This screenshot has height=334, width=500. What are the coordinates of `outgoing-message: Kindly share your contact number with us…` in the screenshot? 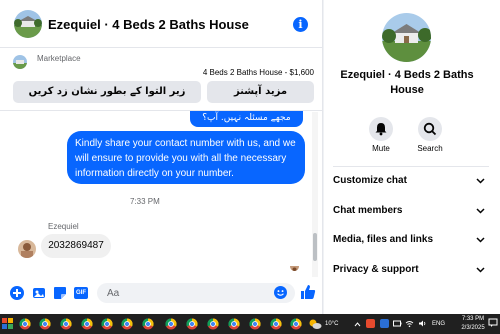 It's located at (186, 157).